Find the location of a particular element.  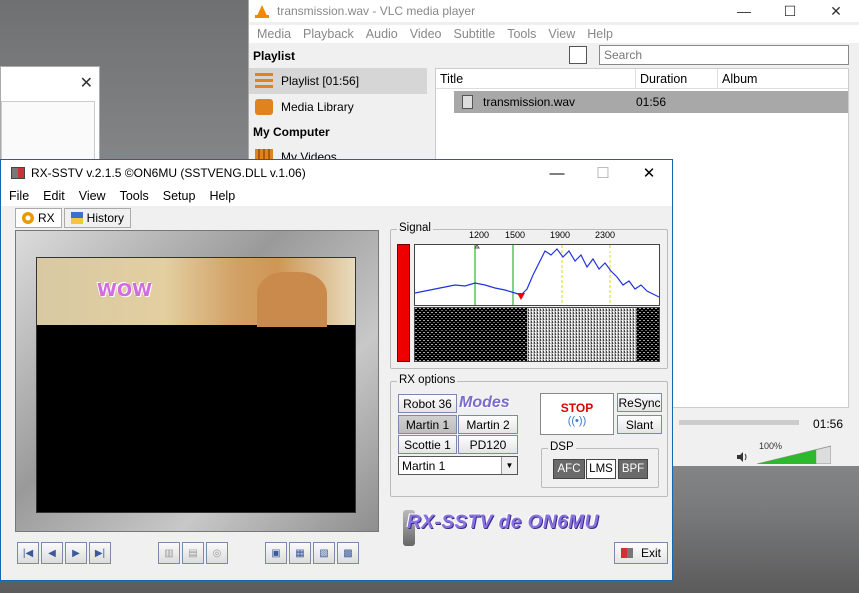

spectrum-display: Notch Overflow is located at coordinates (537, 275).